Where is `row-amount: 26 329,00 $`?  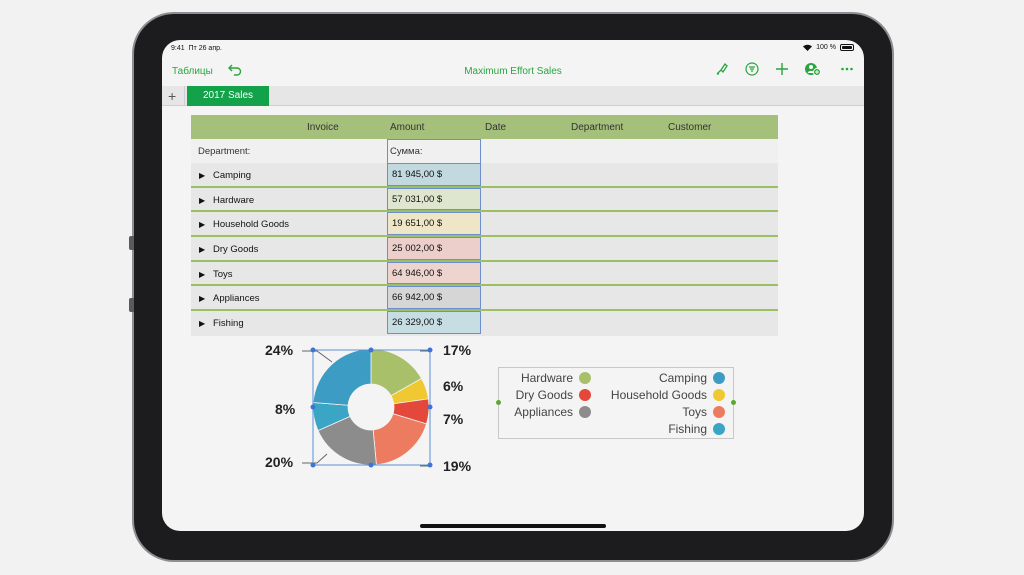 row-amount: 26 329,00 $ is located at coordinates (434, 322).